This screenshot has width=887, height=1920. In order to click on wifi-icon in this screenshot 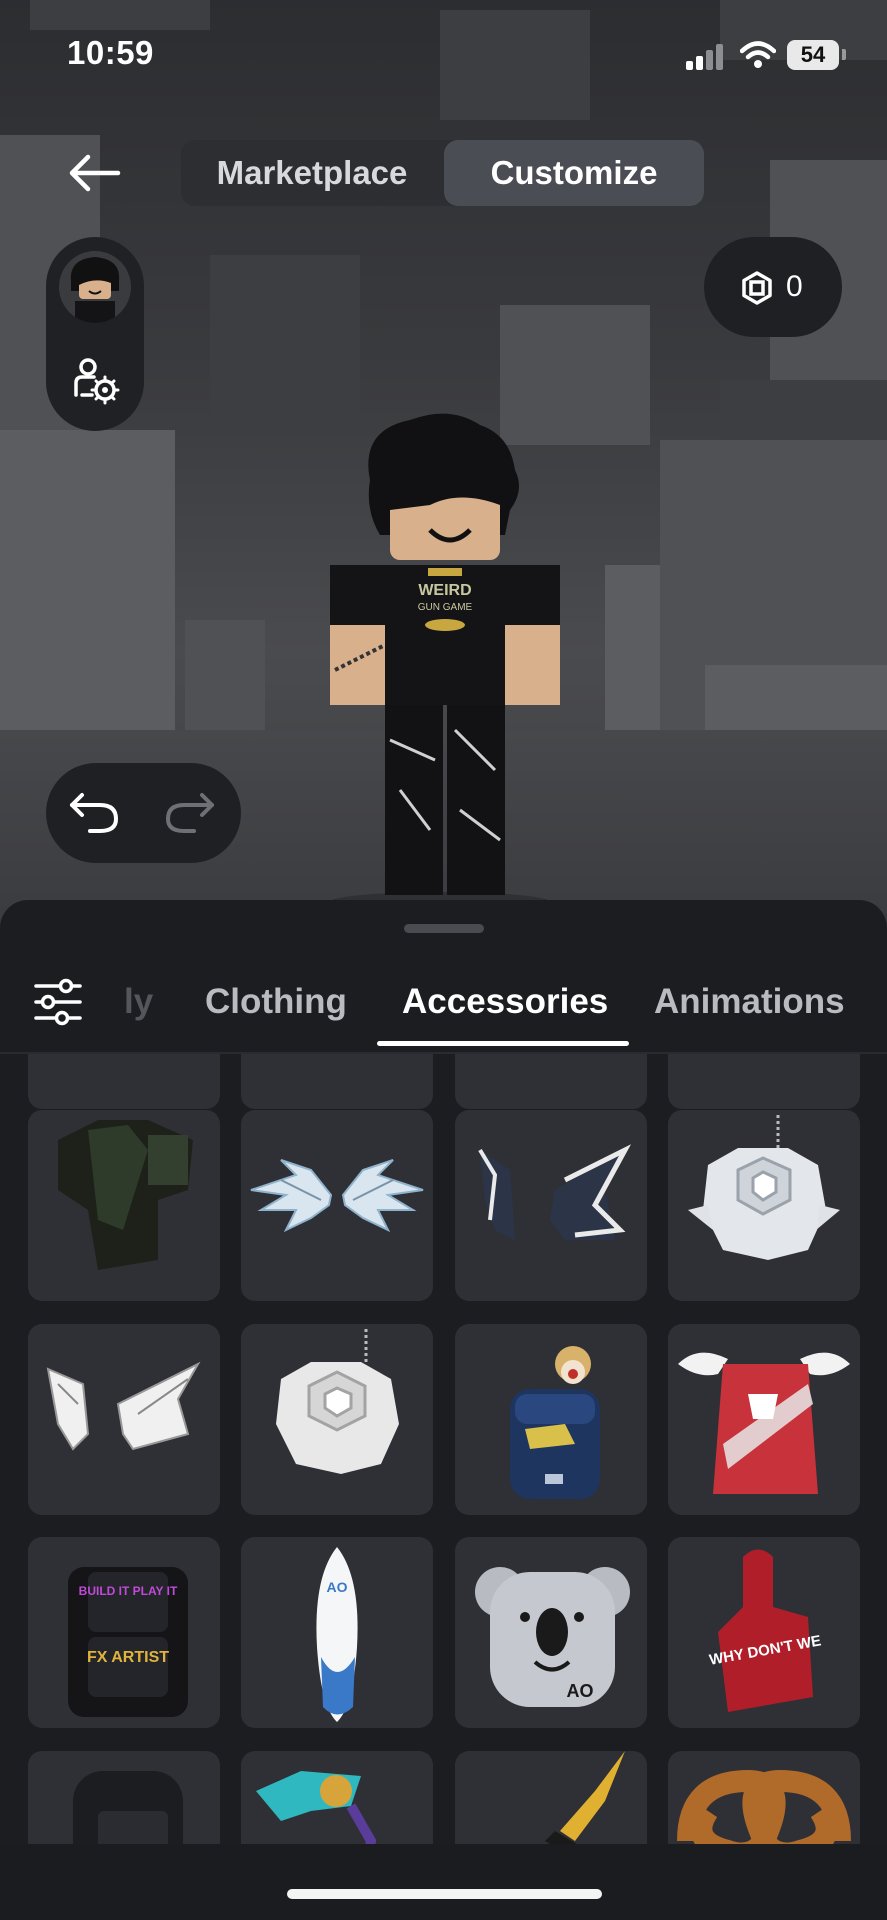, I will do `click(758, 54)`.